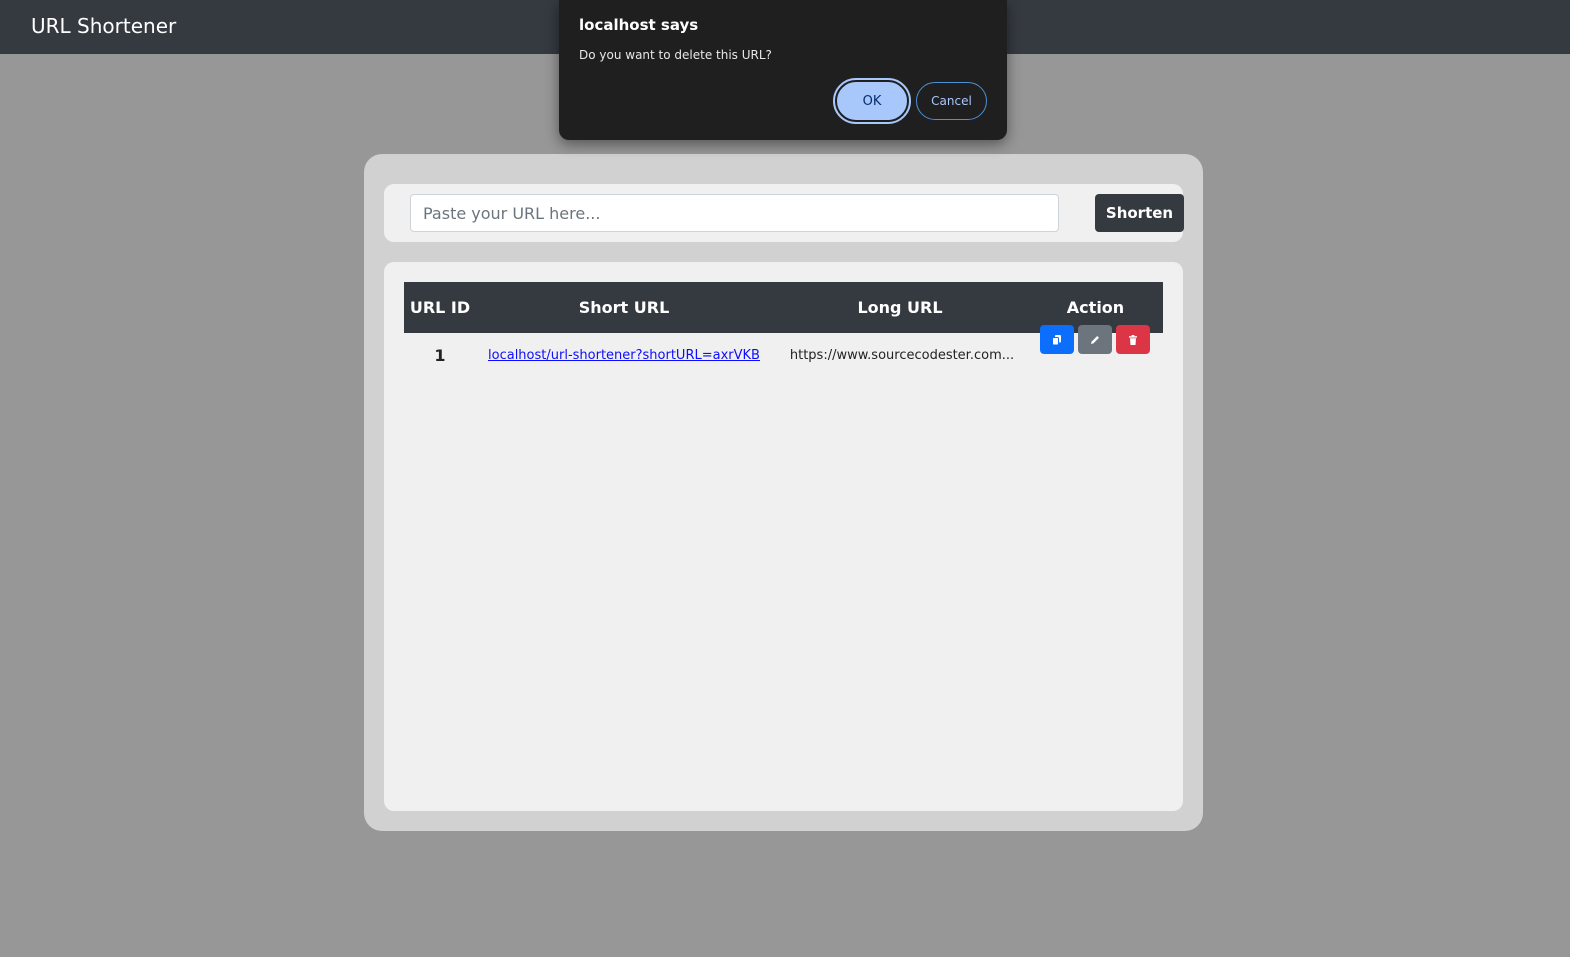 Image resolution: width=1570 pixels, height=957 pixels. I want to click on shorten-button: Shorten, so click(1139, 213).